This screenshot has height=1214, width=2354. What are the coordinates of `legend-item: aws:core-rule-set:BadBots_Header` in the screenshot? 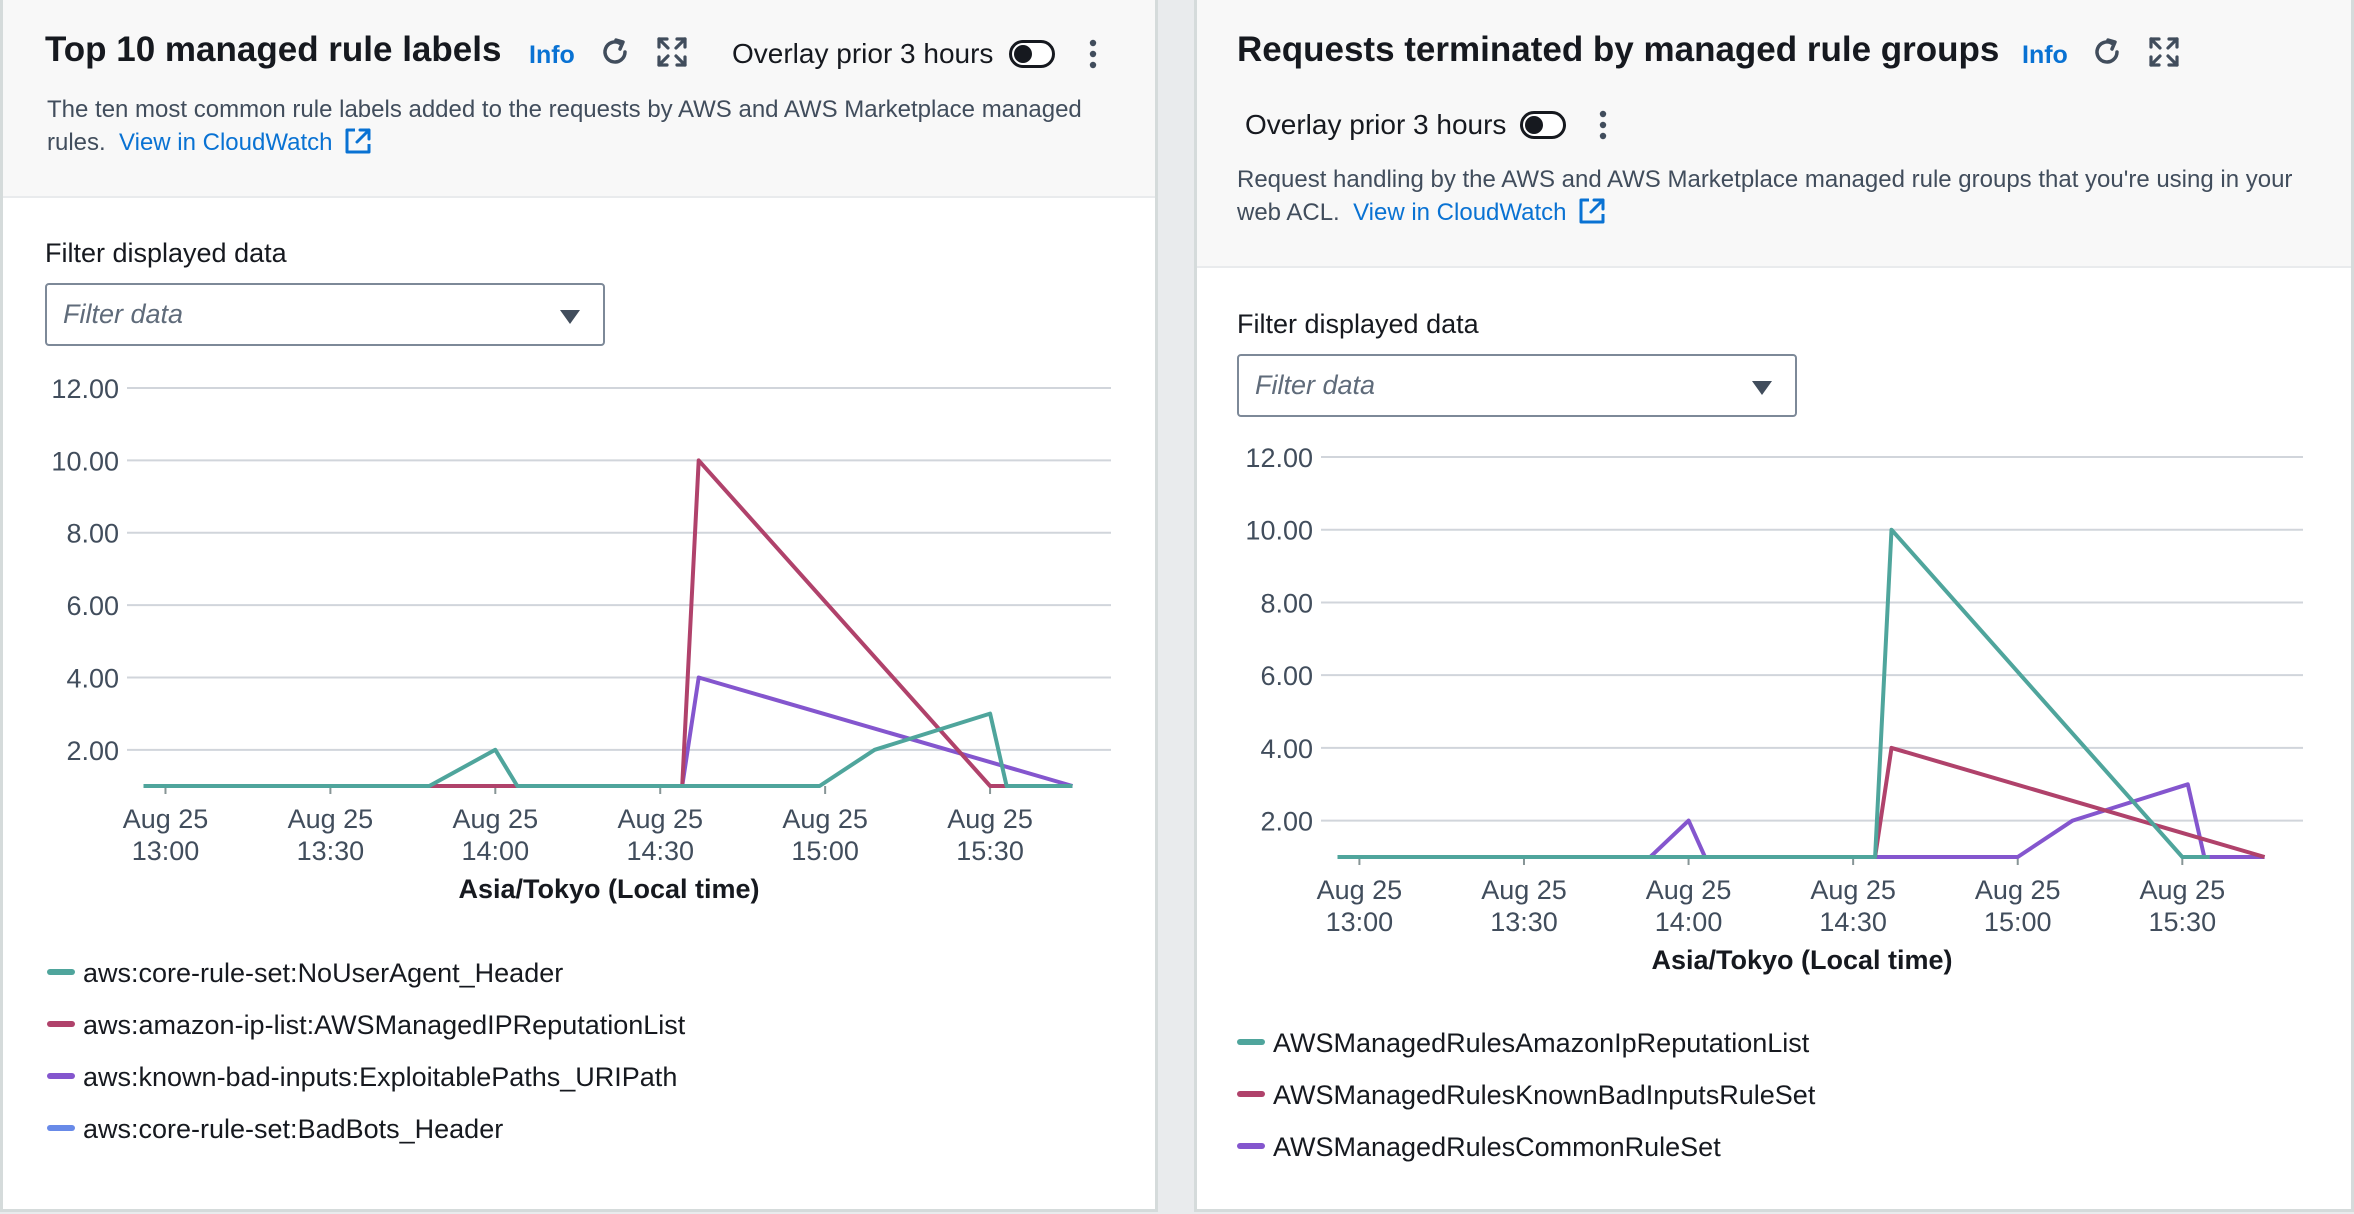 It's located at (275, 1129).